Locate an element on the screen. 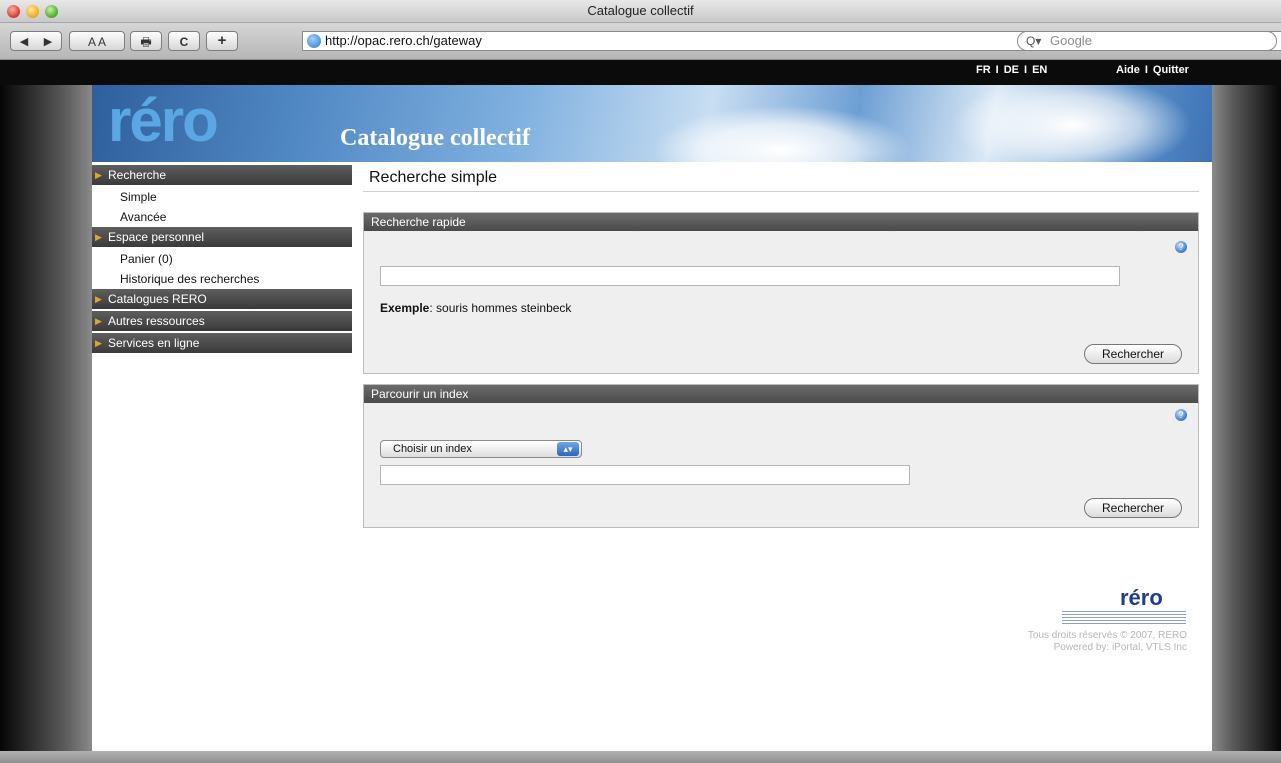 The height and width of the screenshot is (763, 1281). panel-heading: Parcourir un index is located at coordinates (781, 394).